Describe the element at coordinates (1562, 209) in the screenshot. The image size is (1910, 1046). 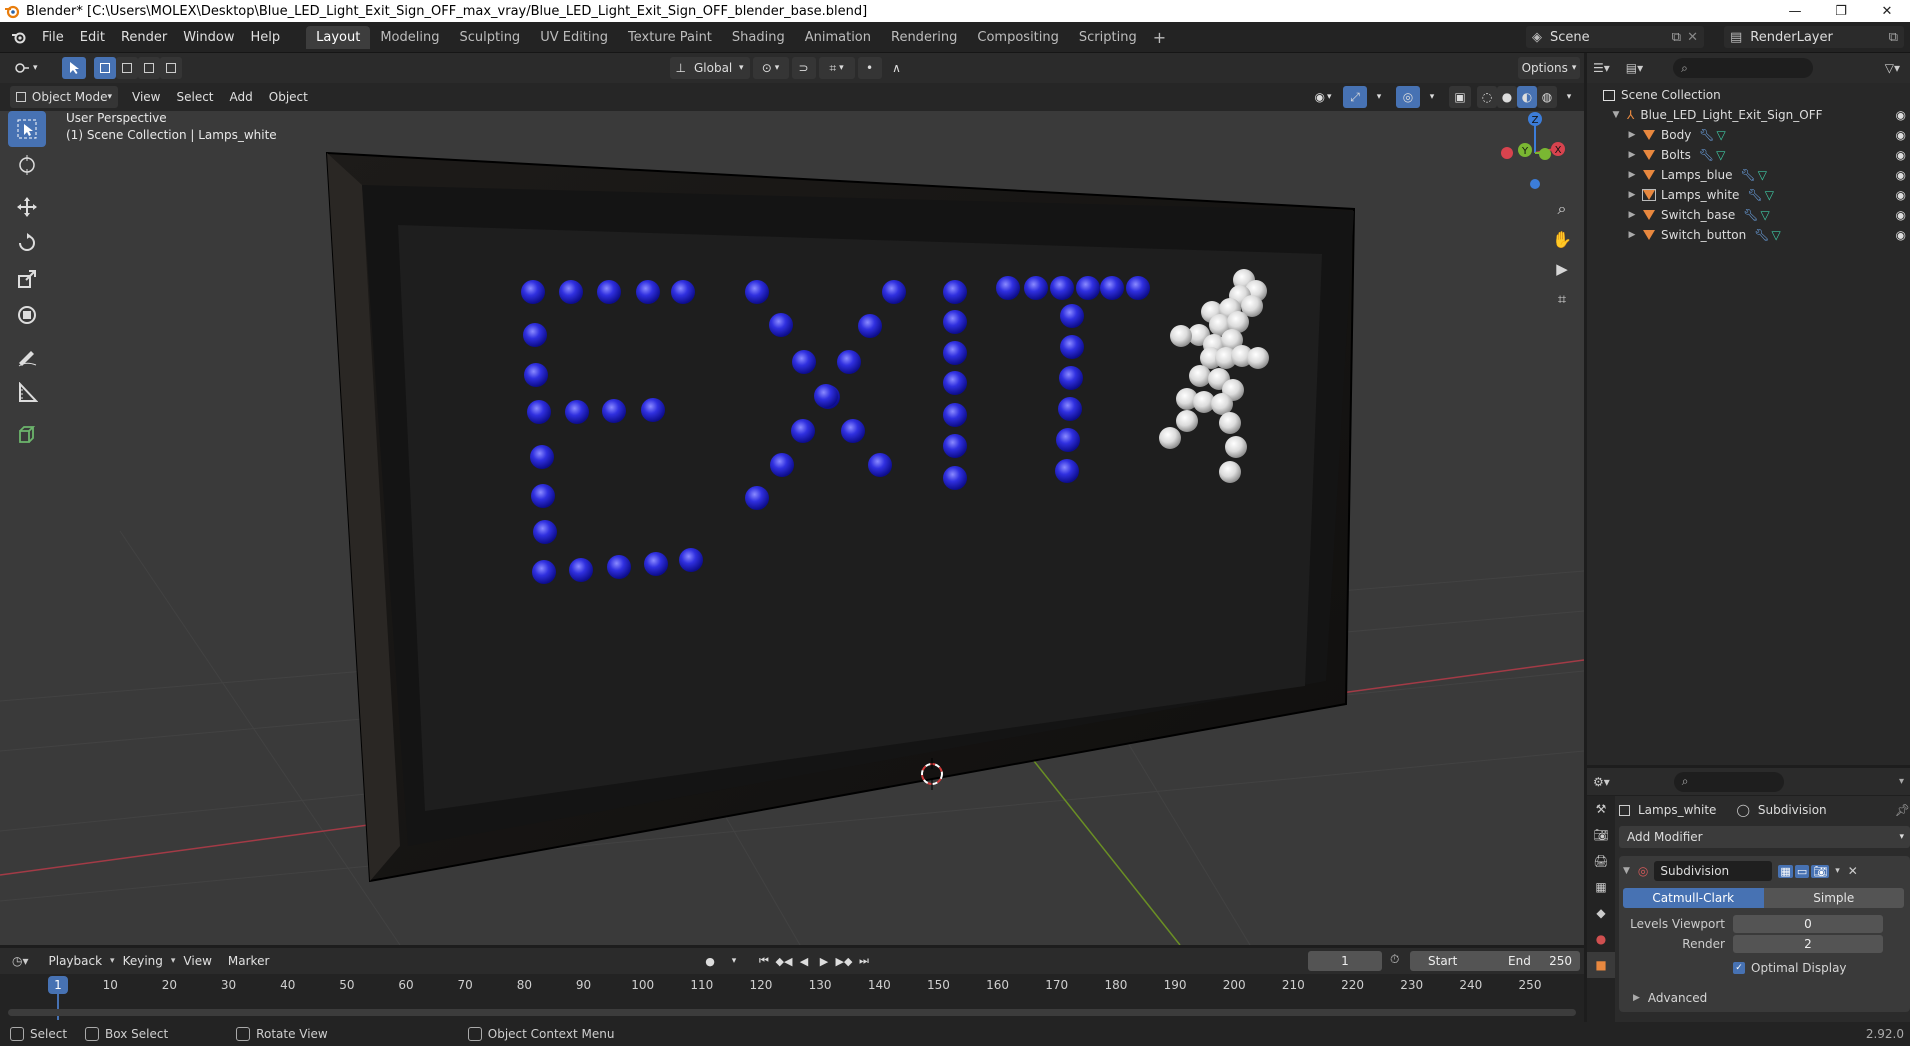
I see `zoom-view-button: ⌕` at that location.